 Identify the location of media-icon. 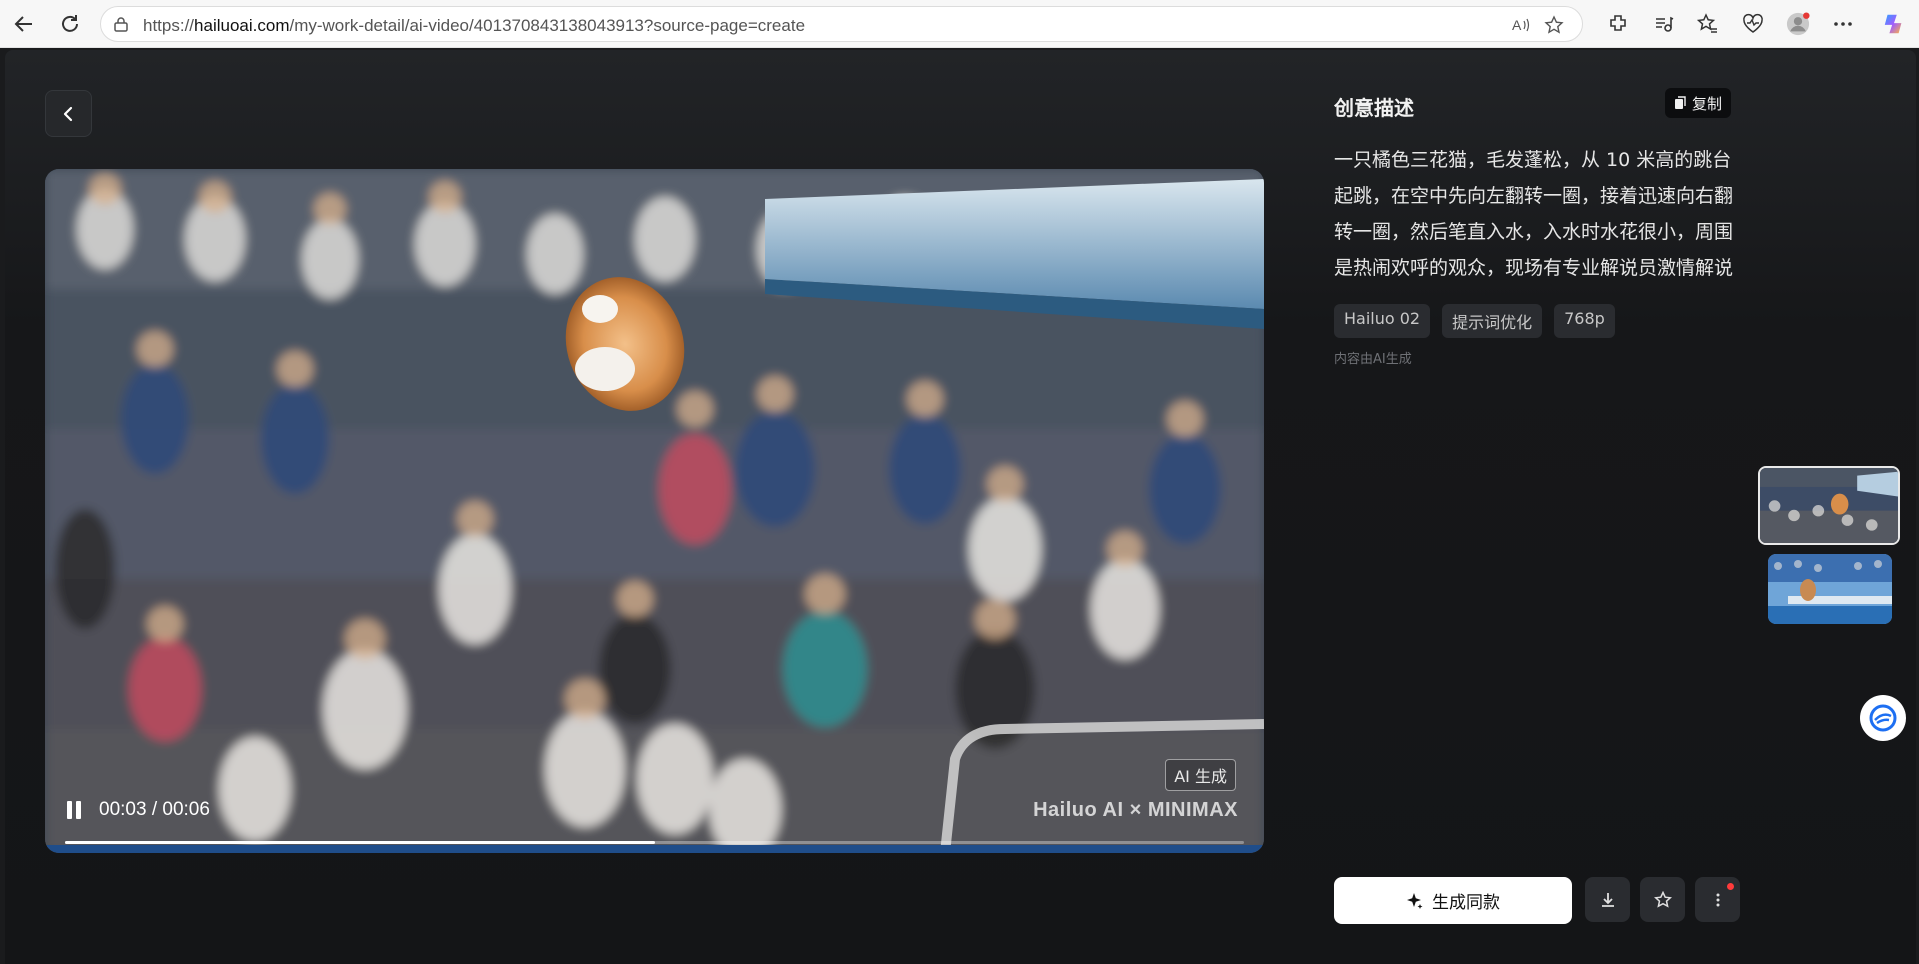
(1663, 24).